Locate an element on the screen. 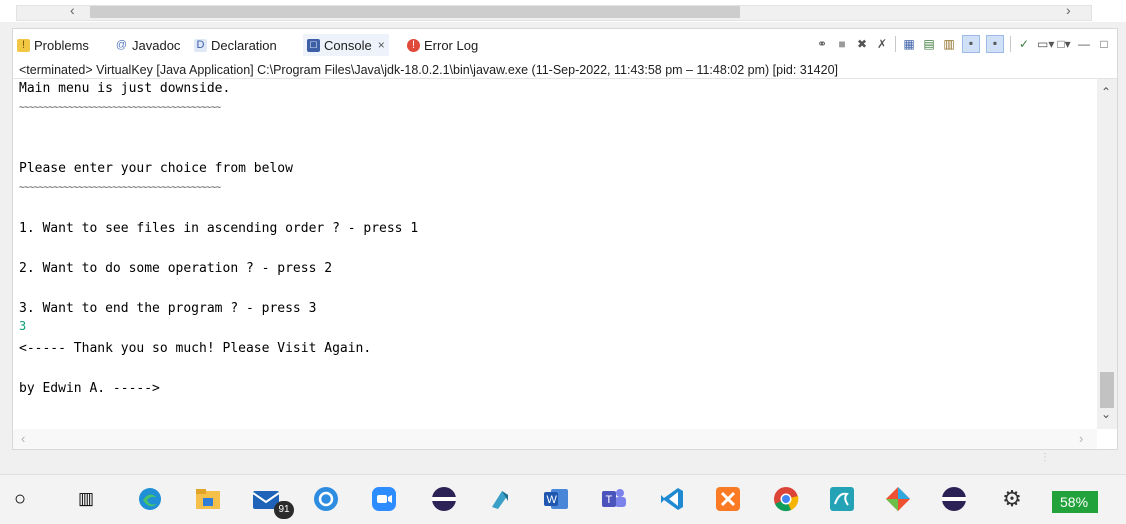 This screenshot has height=524, width=1126. scroll-up-icon: ⌃ is located at coordinates (1106, 92).